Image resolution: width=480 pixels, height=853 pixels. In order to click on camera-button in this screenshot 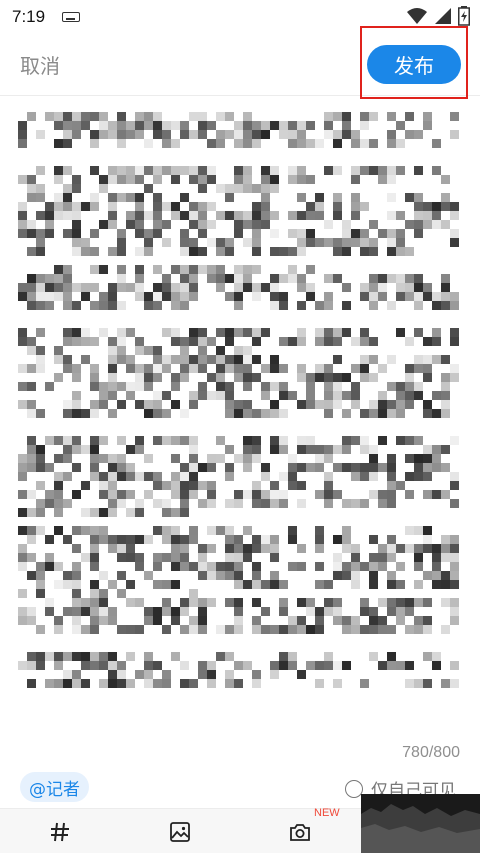, I will do `click(300, 832)`.